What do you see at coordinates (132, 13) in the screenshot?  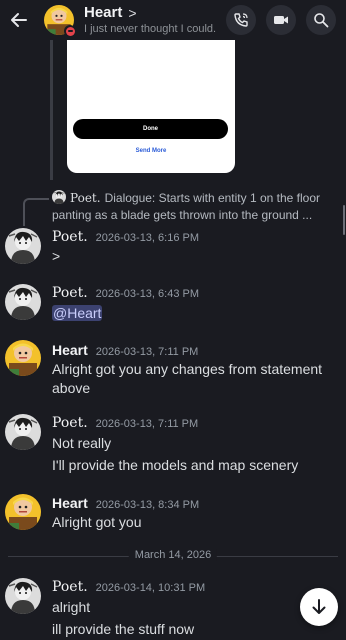 I see `chevron-right-icon: >` at bounding box center [132, 13].